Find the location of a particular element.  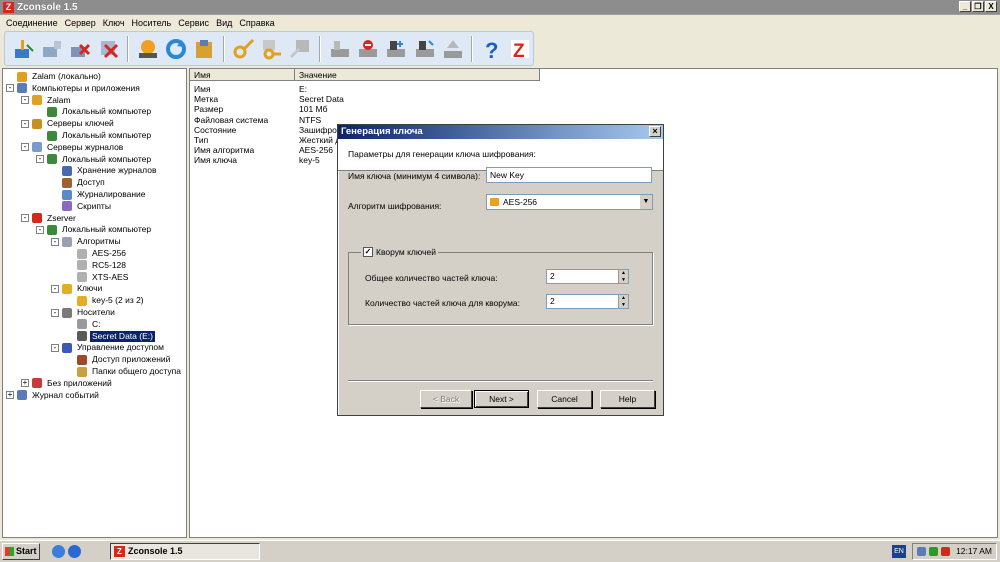

dialog-close-button: × is located at coordinates (655, 131).